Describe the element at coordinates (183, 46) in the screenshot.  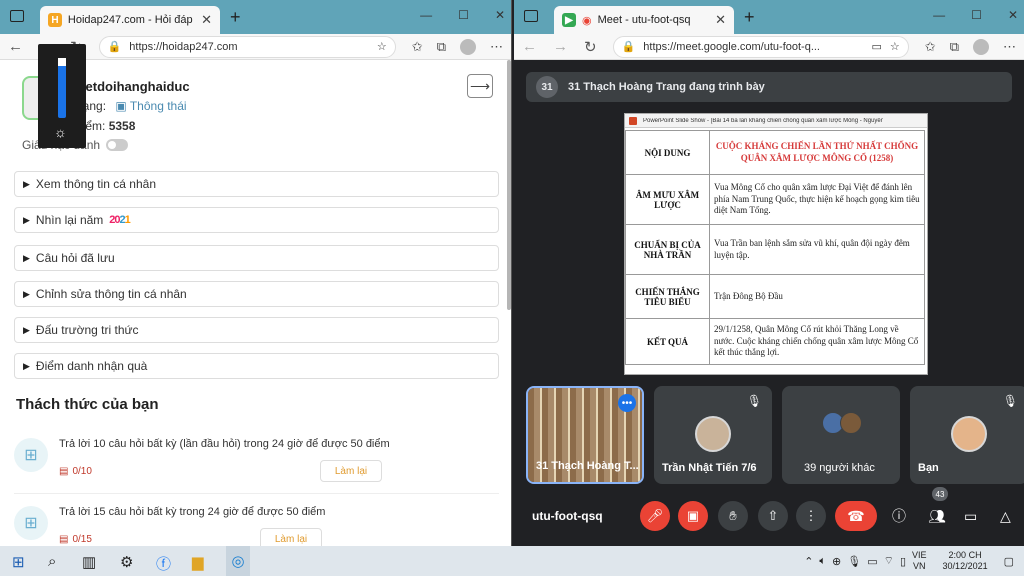
I see `url-text: https://hoidap247.com` at that location.